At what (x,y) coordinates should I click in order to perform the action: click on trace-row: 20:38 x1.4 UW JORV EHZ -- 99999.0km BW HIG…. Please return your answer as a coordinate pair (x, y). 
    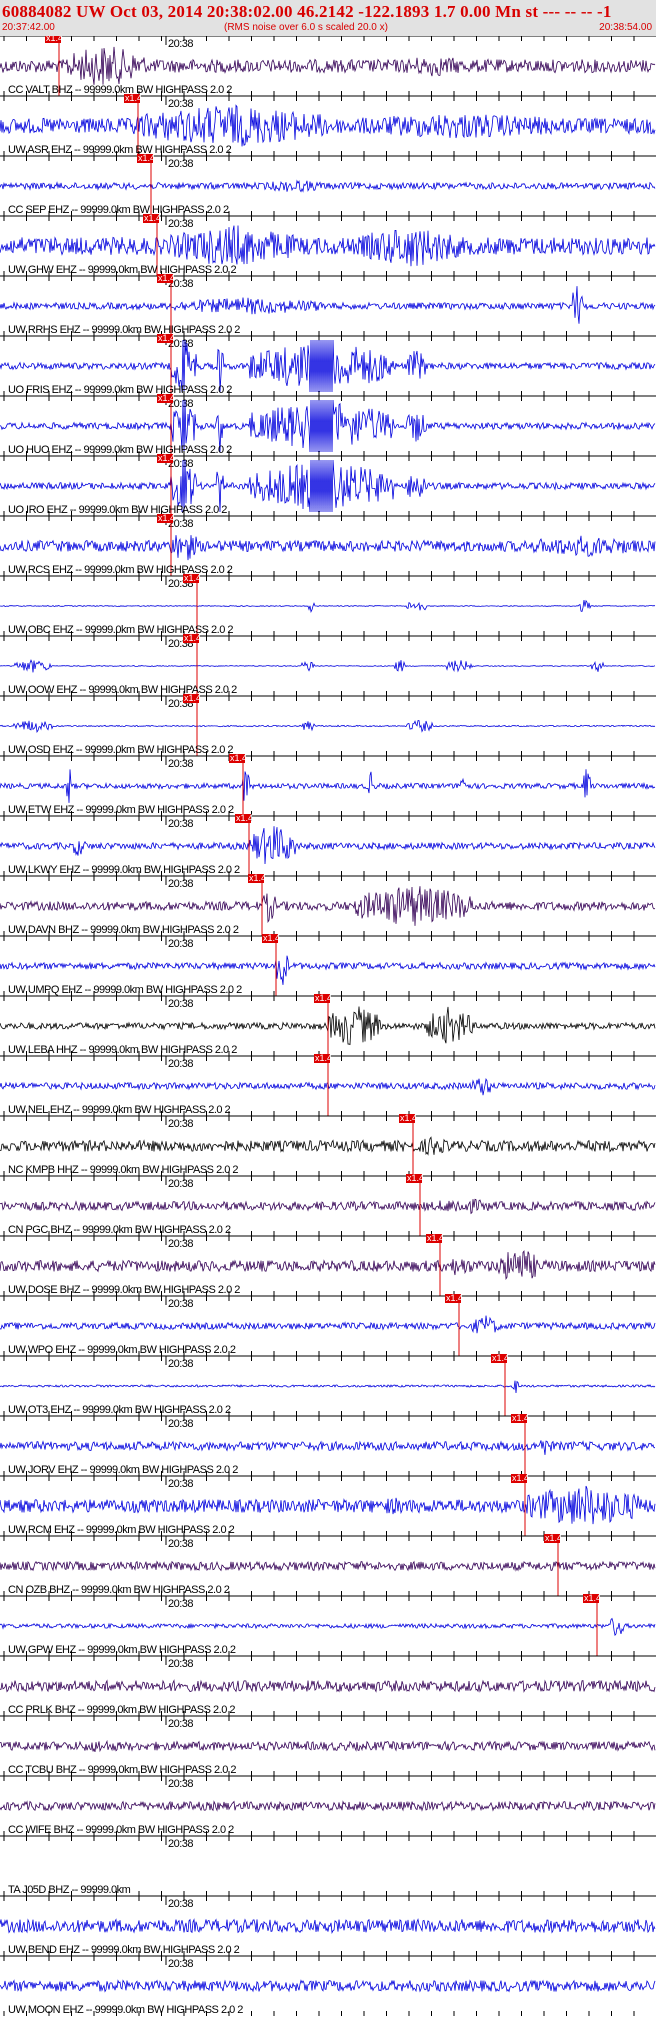
    Looking at the image, I should click on (328, 1444).